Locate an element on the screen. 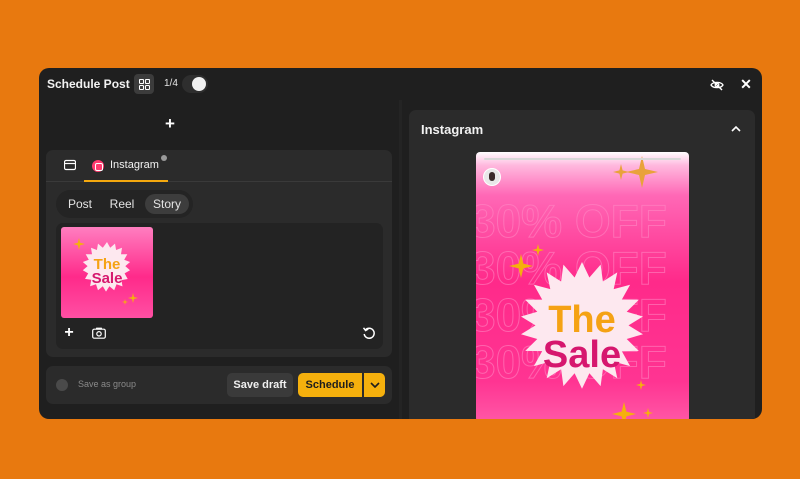 This screenshot has width=800, height=479. thumbnail-text-sale: Sale is located at coordinates (107, 278).